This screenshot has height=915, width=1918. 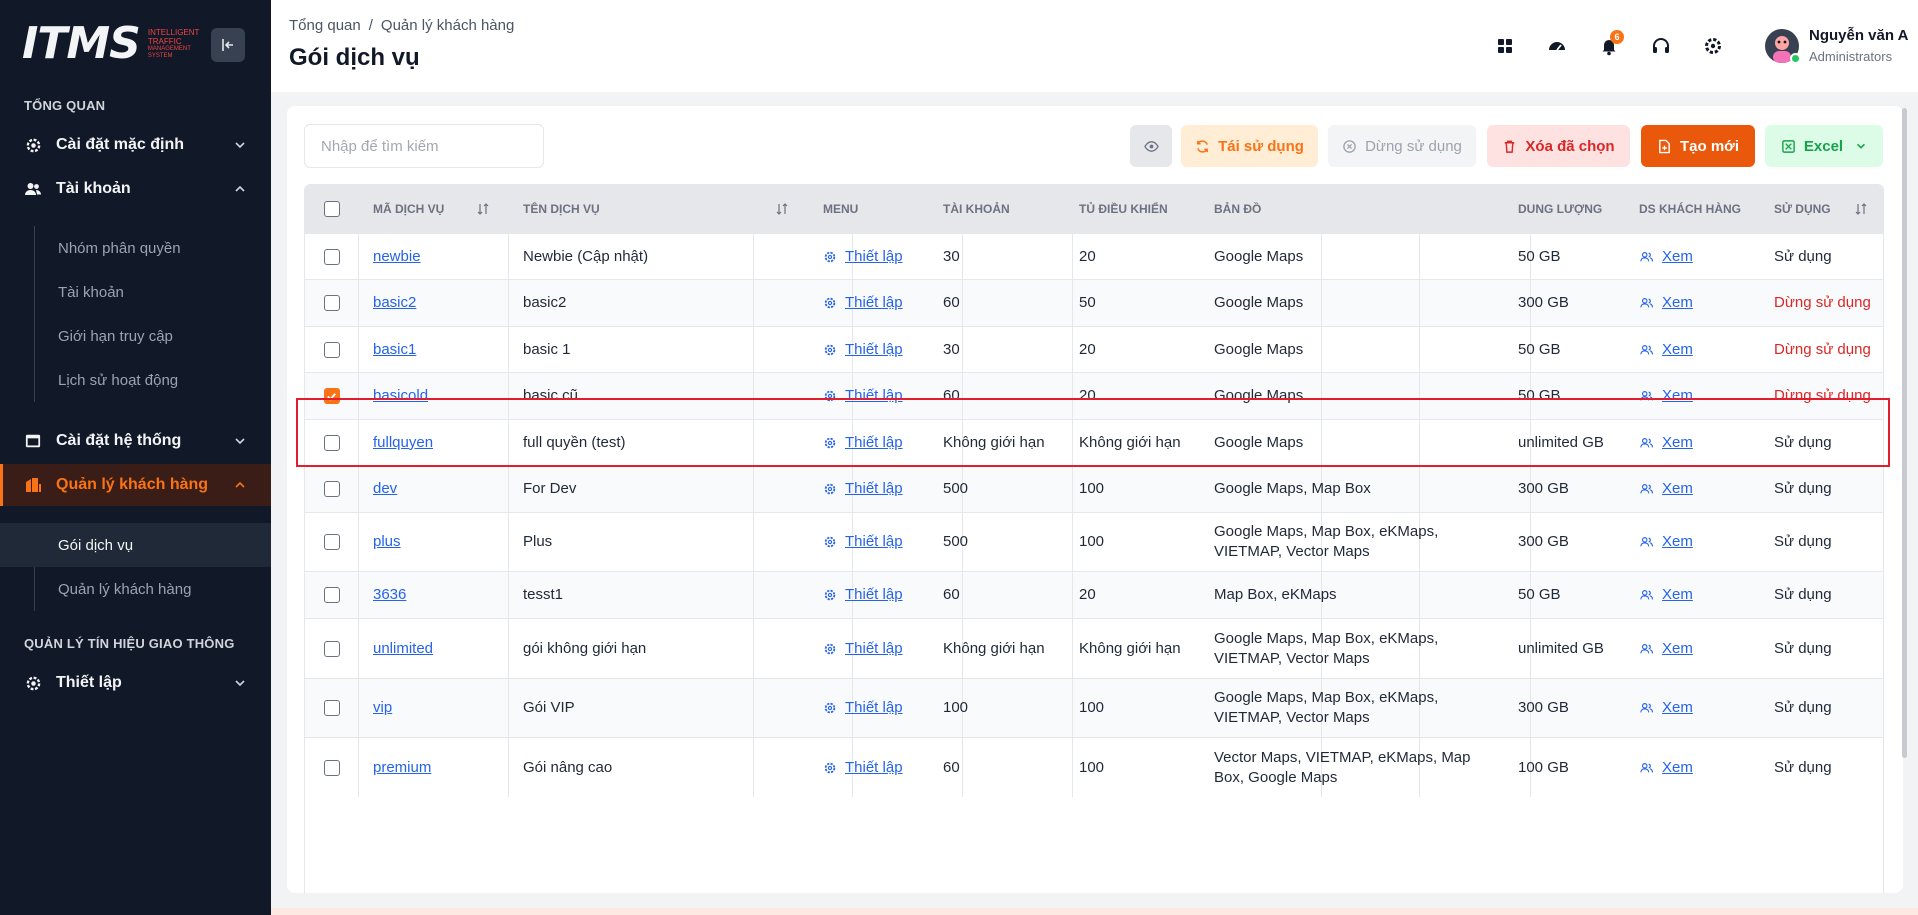 What do you see at coordinates (135, 545) in the screenshot?
I see `sidebar-subitem-service-packages: Gói dịch vụ` at bounding box center [135, 545].